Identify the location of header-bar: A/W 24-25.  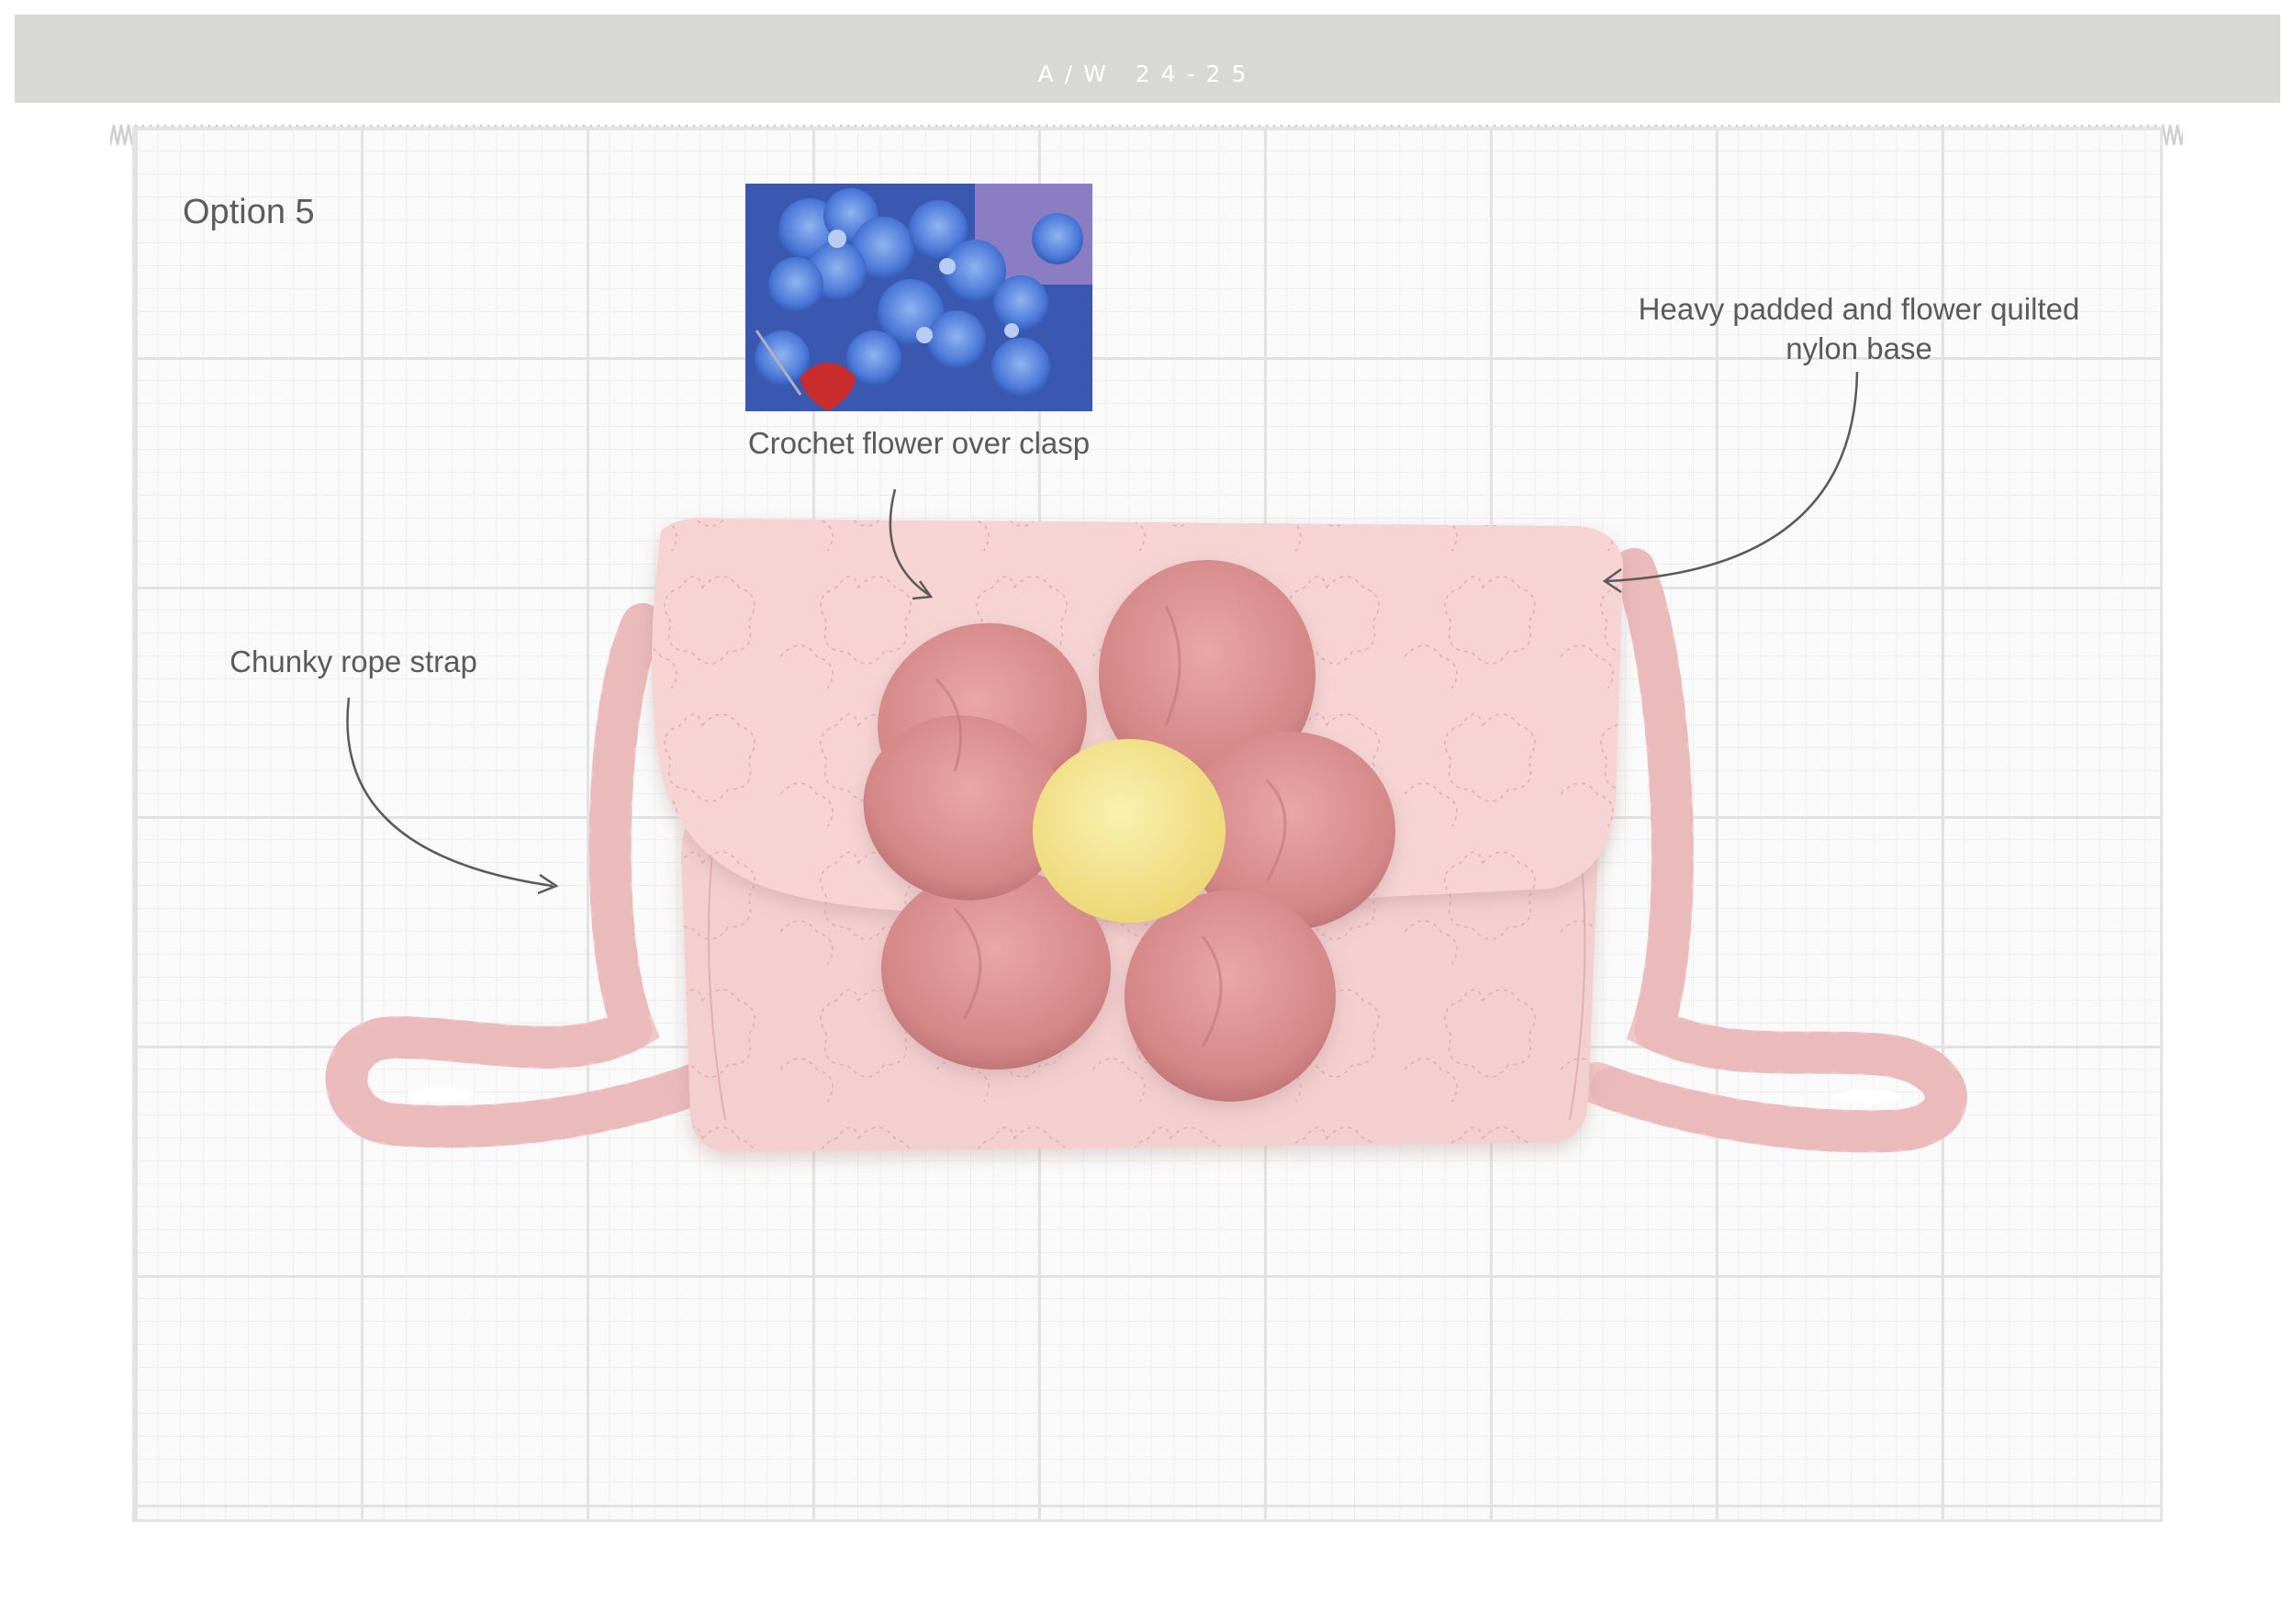
(1147, 59).